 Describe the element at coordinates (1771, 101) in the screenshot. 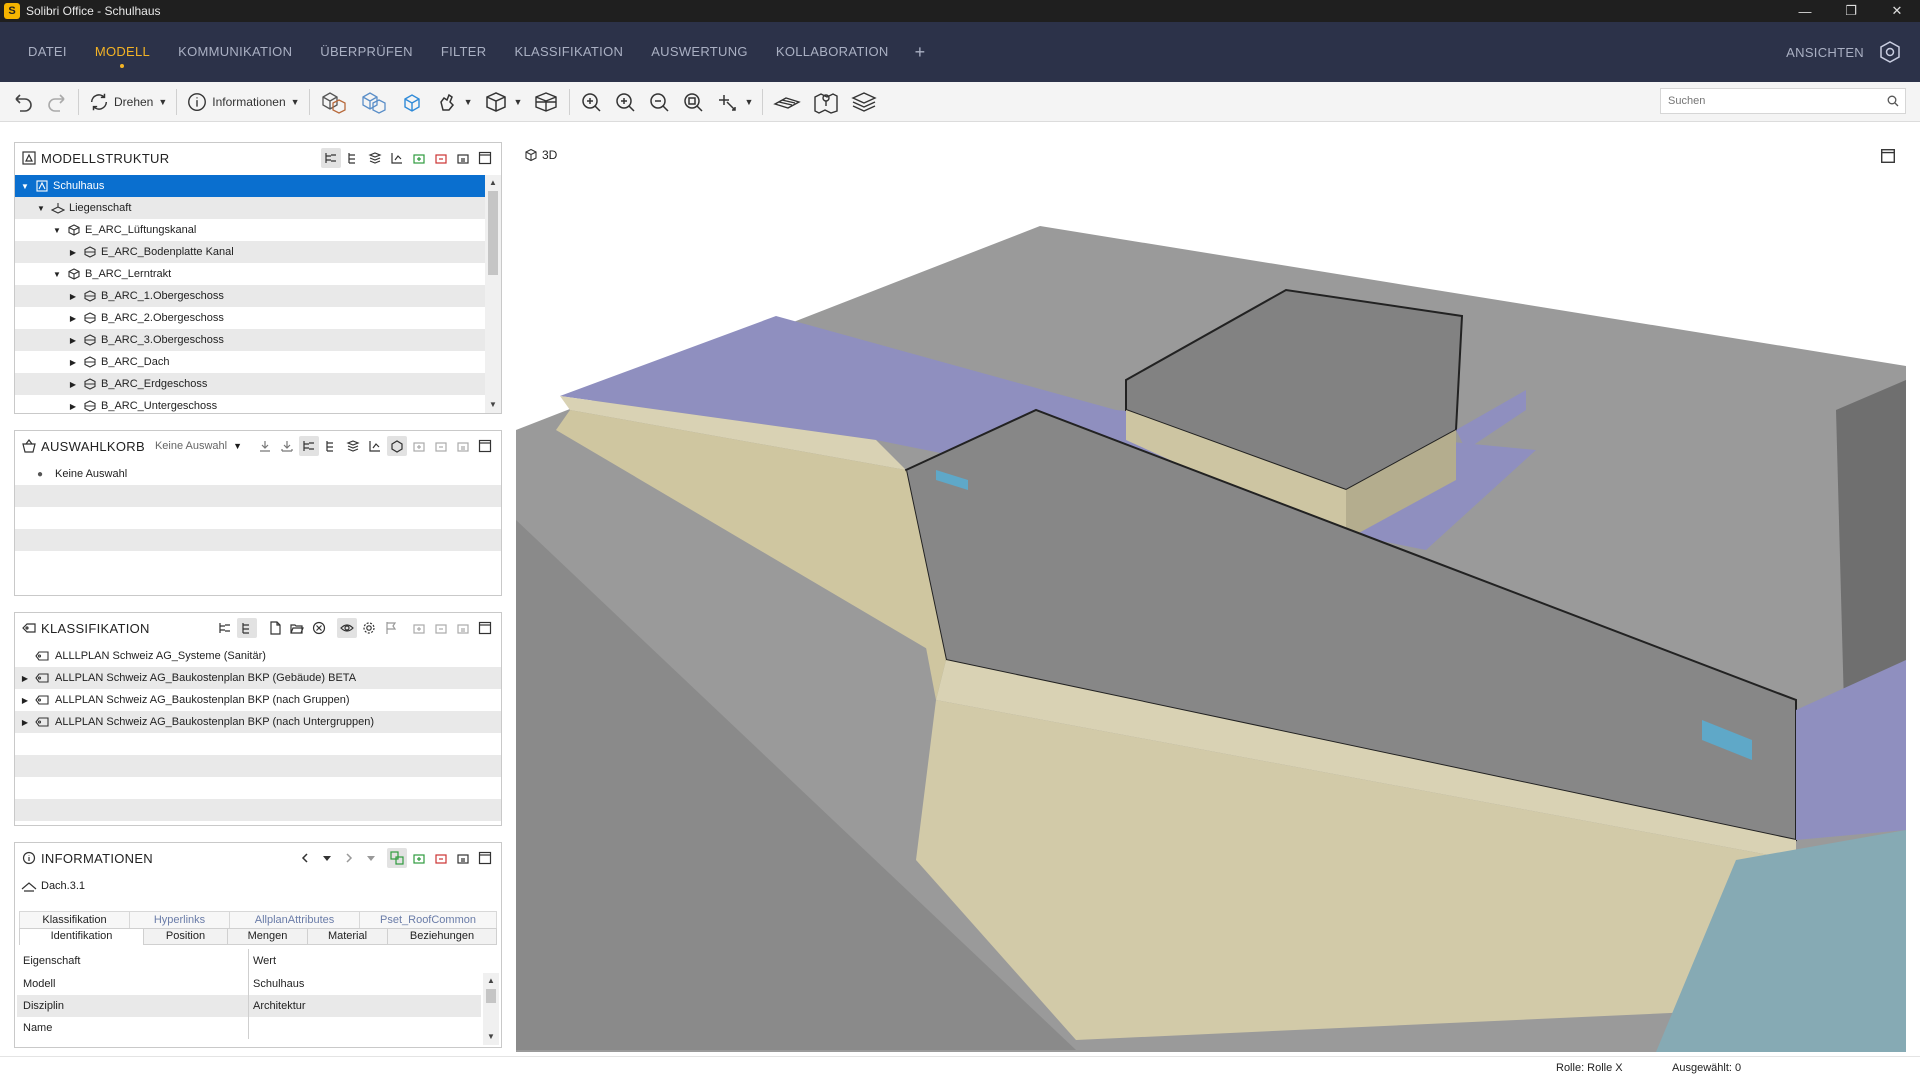

I see `search-input` at that location.